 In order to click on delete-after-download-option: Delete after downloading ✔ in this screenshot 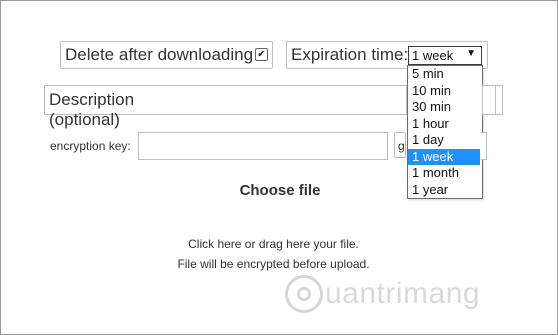, I will do `click(166, 55)`.